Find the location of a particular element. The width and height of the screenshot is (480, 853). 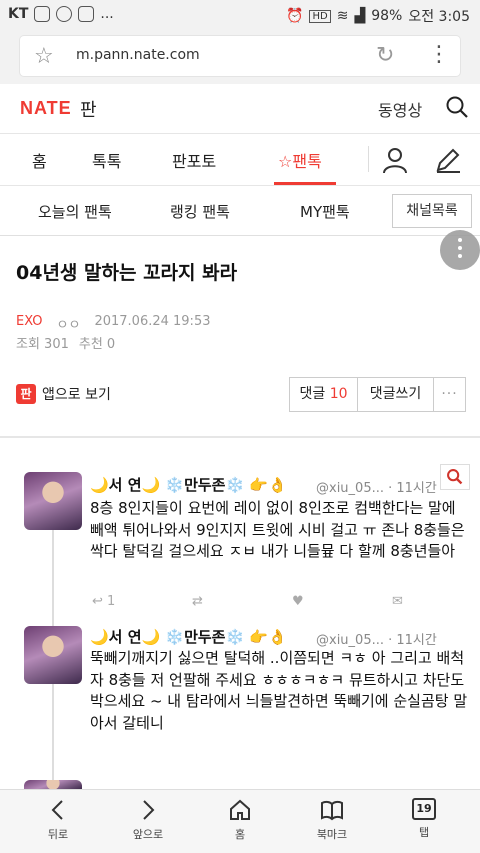

section-divider is located at coordinates (240, 437).